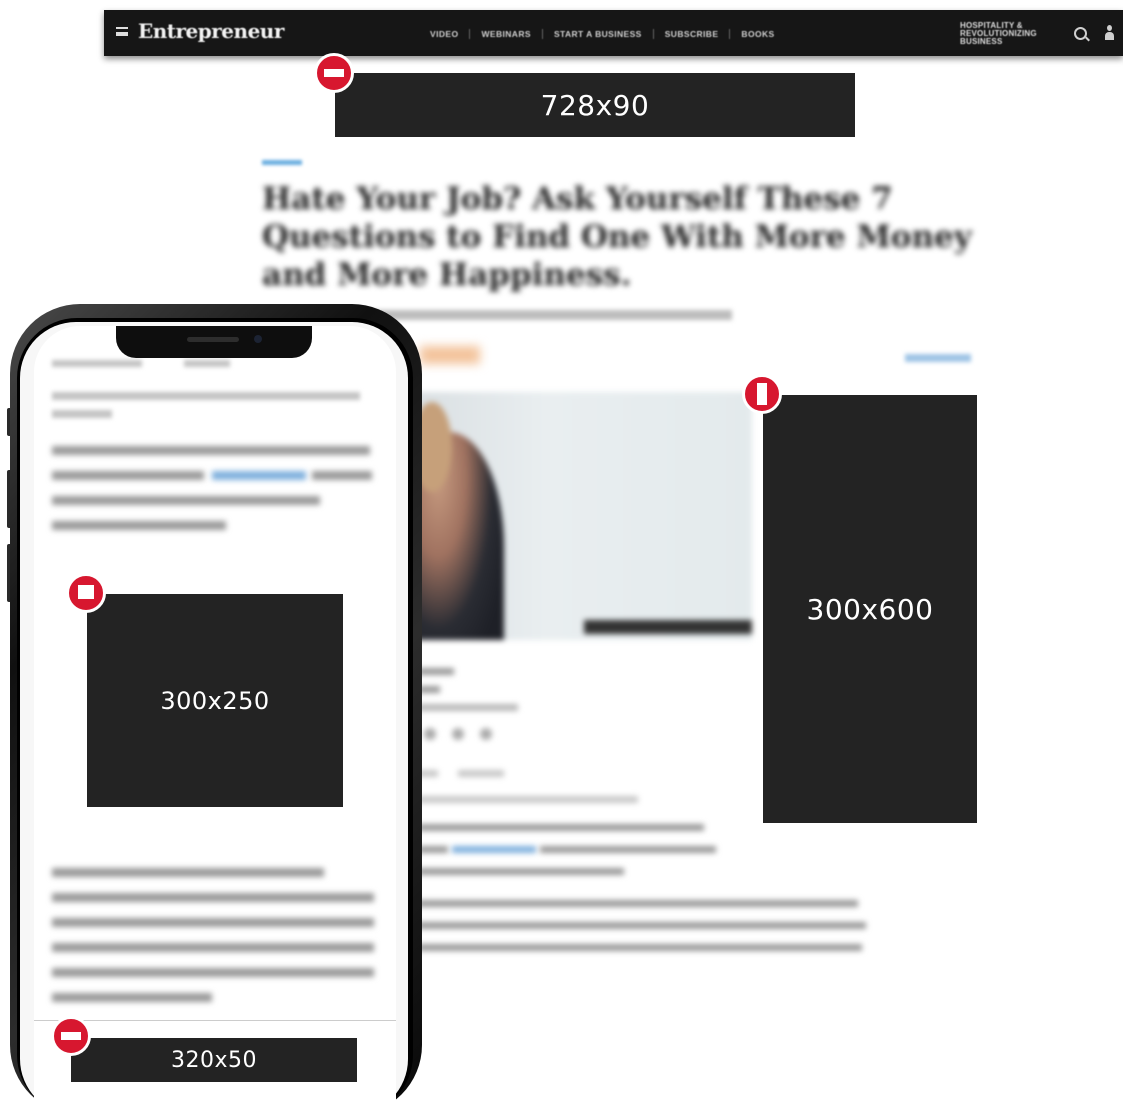 The width and height of the screenshot is (1123, 1115). Describe the element at coordinates (598, 34) in the screenshot. I see `nav-start-a-business: START A BUSINESS` at that location.